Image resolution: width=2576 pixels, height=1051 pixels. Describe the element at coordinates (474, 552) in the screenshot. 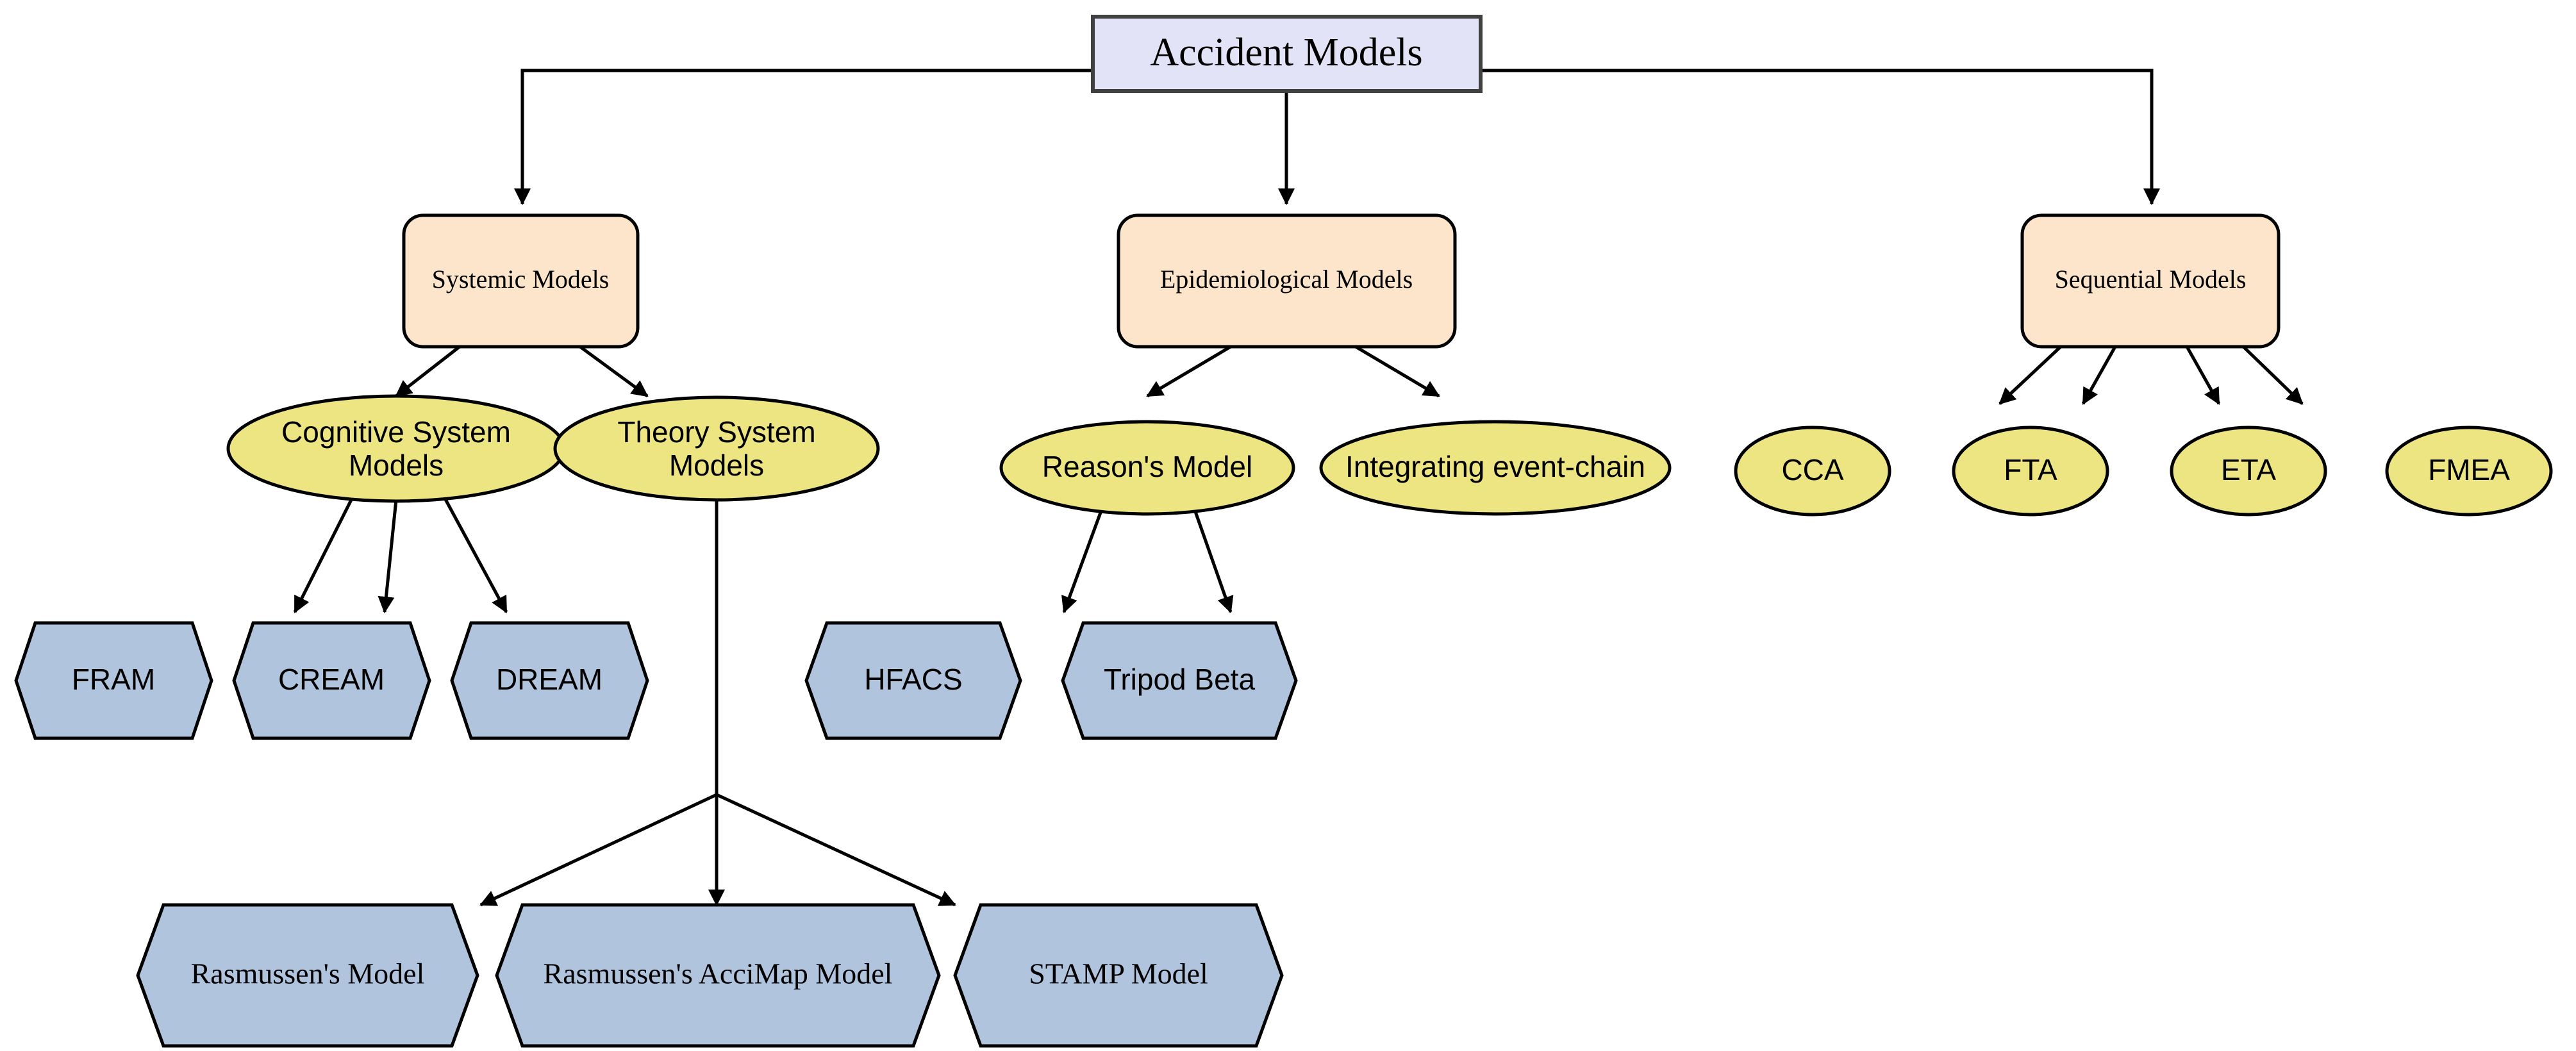

I see `edge-cognitive-to-dream` at that location.